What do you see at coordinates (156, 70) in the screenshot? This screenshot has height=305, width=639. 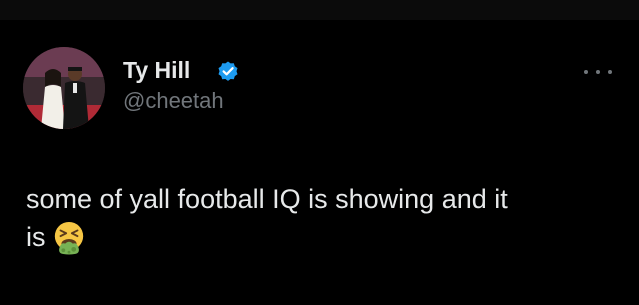 I see `display-name: Ty Hill` at bounding box center [156, 70].